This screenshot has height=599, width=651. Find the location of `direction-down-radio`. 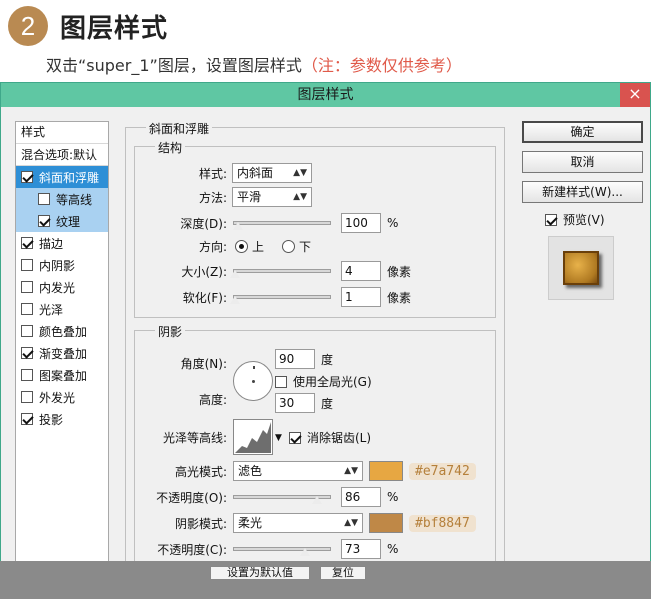

direction-down-radio is located at coordinates (289, 246).